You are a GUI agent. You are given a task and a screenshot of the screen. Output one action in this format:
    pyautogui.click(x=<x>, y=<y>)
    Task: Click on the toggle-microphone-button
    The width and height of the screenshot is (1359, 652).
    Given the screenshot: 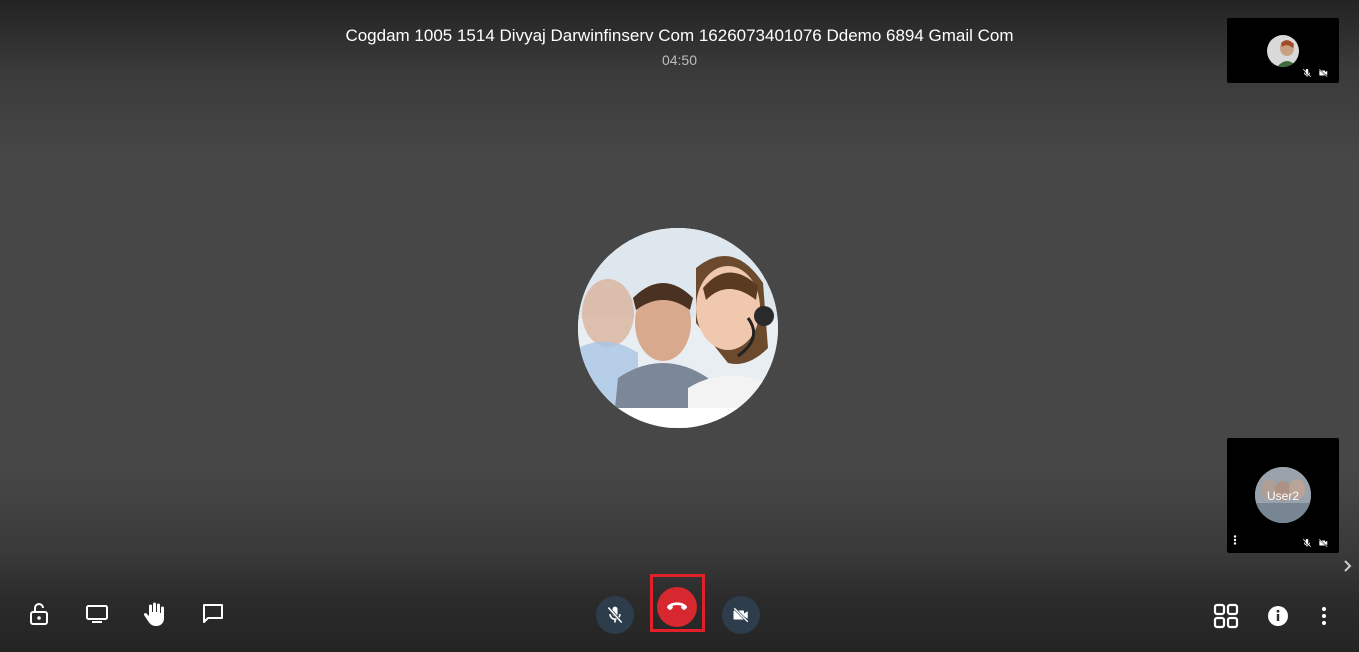 What is the action you would take?
    pyautogui.click(x=615, y=615)
    